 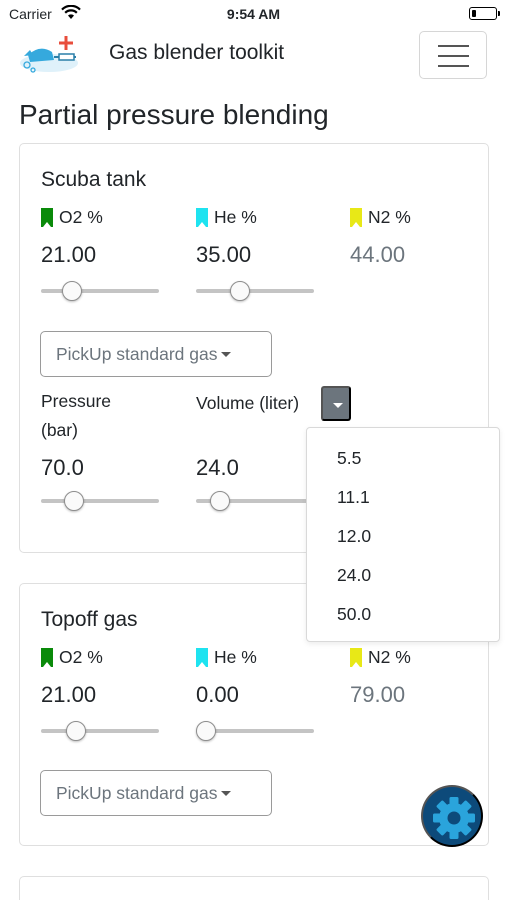 I want to click on pressure-label: Pressure, so click(x=76, y=401).